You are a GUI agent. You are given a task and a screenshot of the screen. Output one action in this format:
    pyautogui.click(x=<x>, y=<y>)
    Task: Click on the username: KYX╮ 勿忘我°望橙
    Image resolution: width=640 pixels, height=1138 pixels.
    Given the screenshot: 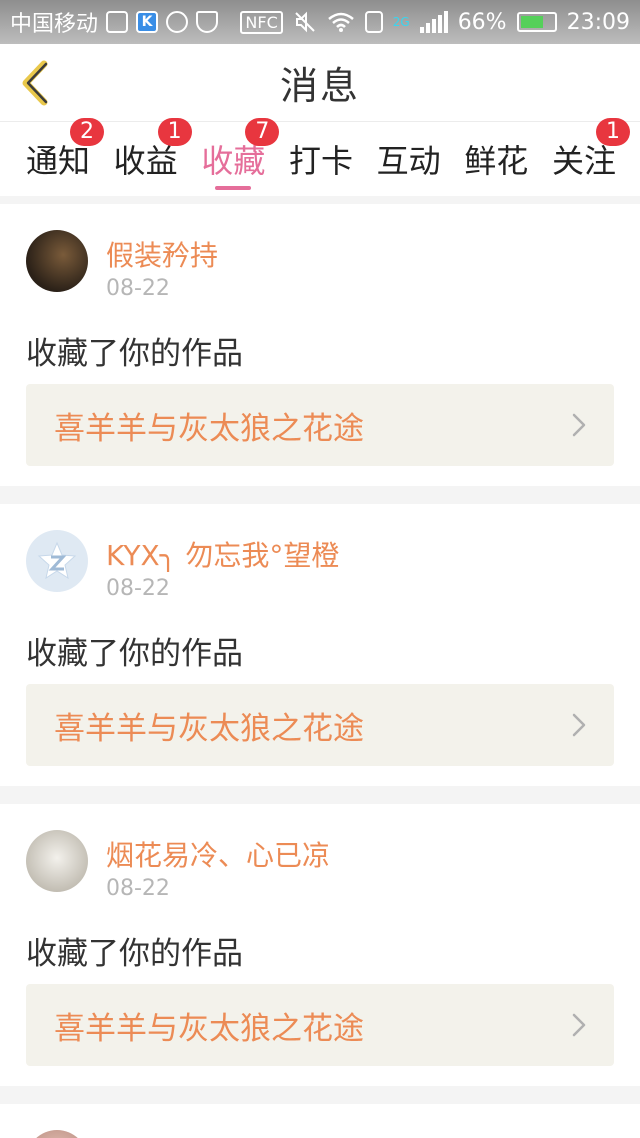 What is the action you would take?
    pyautogui.click(x=222, y=554)
    